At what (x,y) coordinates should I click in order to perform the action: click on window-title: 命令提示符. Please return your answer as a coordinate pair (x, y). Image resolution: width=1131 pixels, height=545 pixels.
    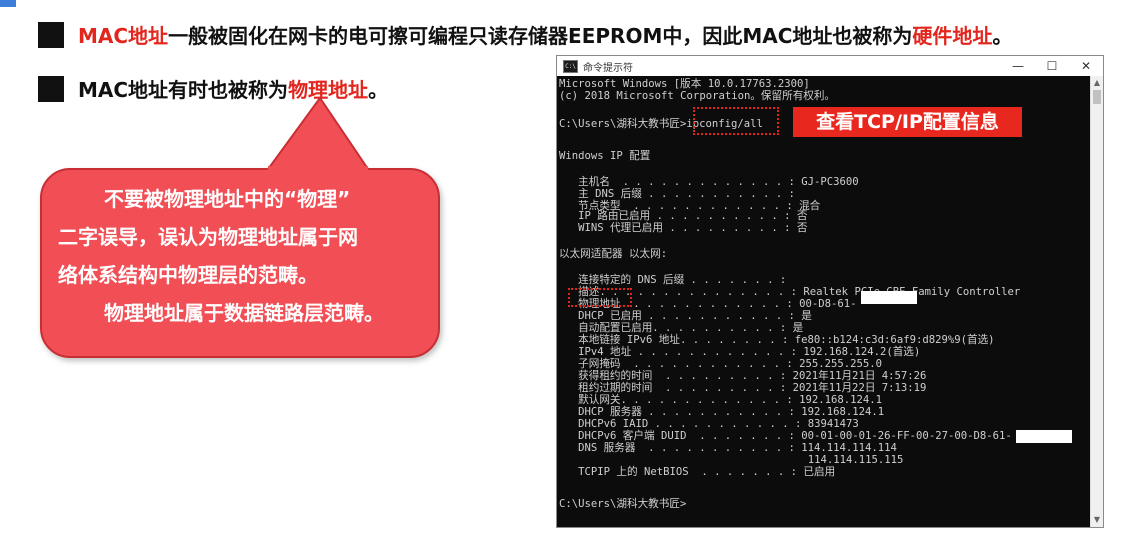
    Looking at the image, I should click on (608, 68).